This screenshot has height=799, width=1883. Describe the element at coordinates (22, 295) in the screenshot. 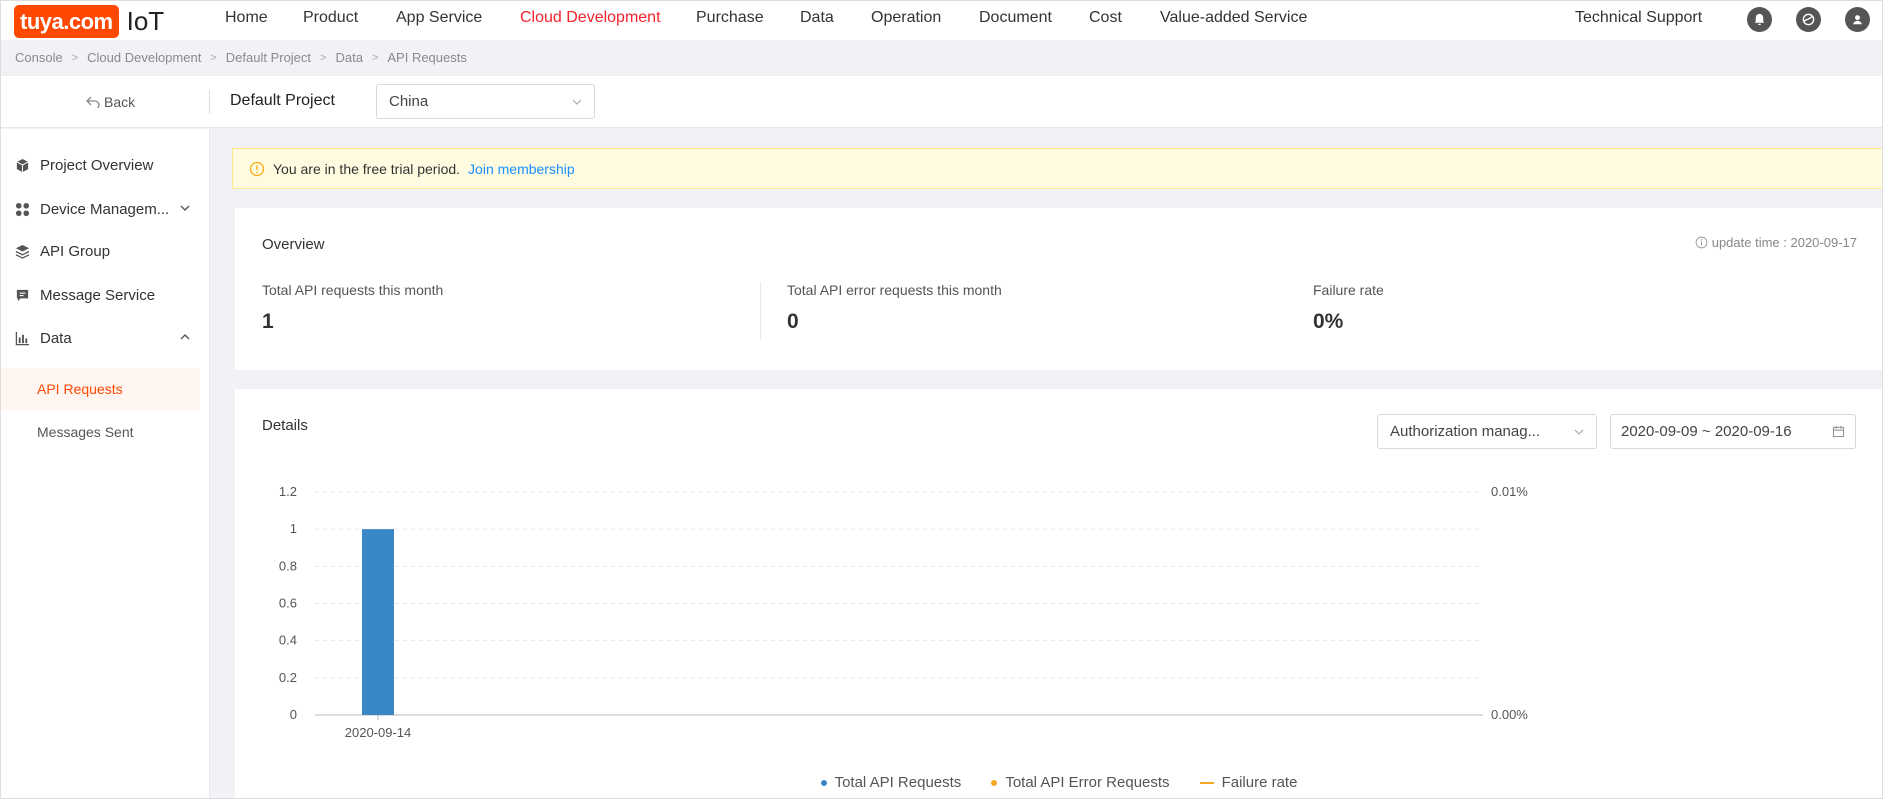

I see `message-icon` at that location.